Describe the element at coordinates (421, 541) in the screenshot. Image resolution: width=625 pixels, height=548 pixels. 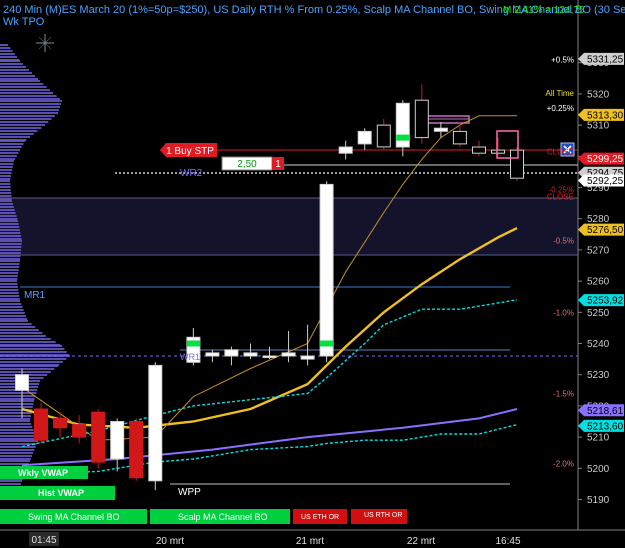
I see `x-tick-2: 22 mrt` at that location.